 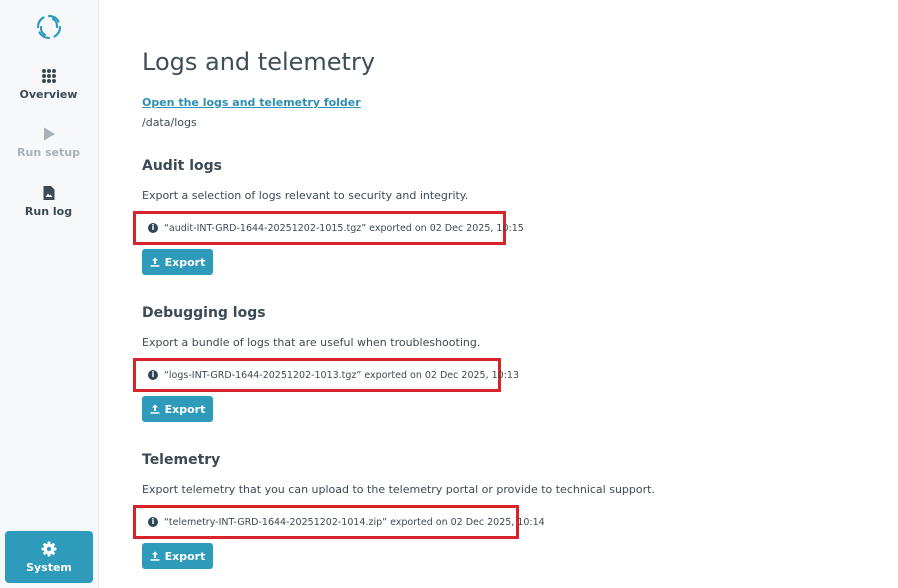 What do you see at coordinates (181, 460) in the screenshot?
I see `section-title: Telemetry` at bounding box center [181, 460].